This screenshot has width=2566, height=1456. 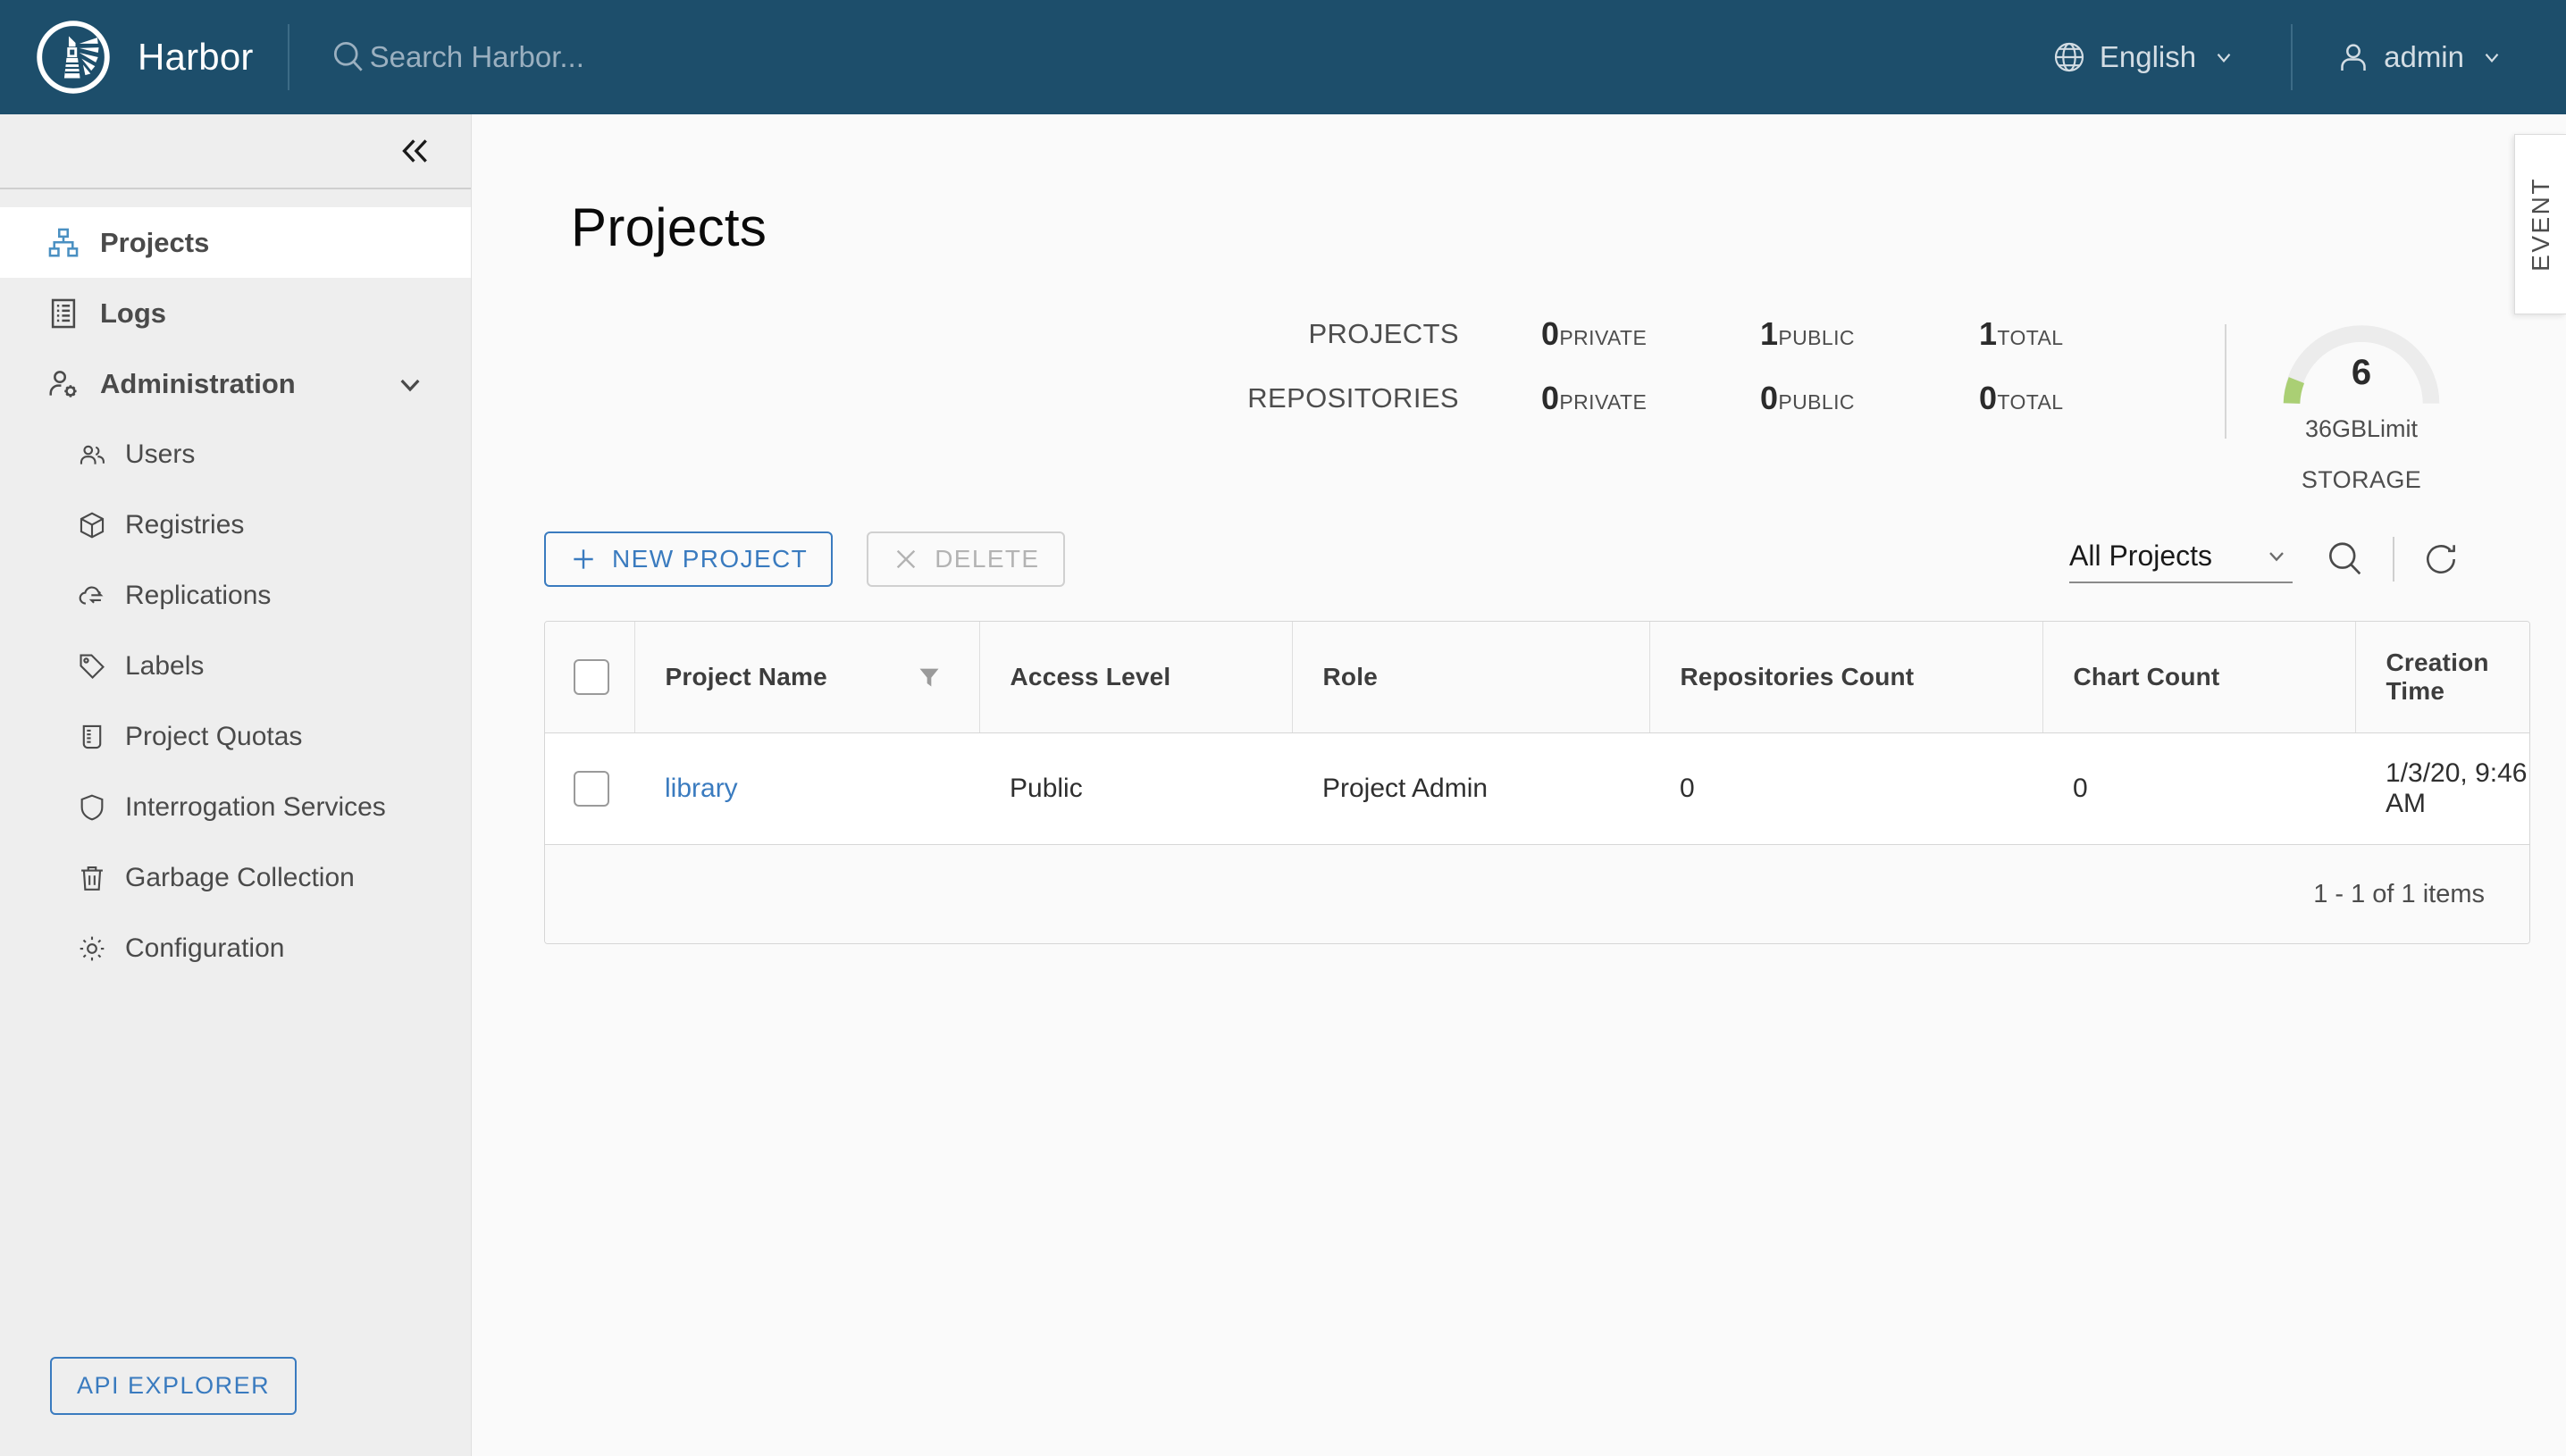 I want to click on cell-role: Project Admin, so click(x=1470, y=788).